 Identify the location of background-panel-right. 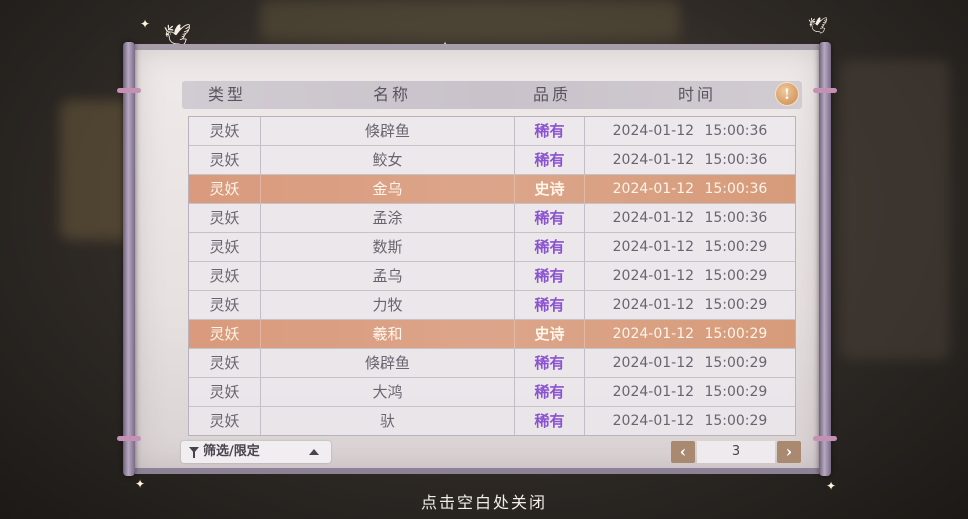
(895, 210).